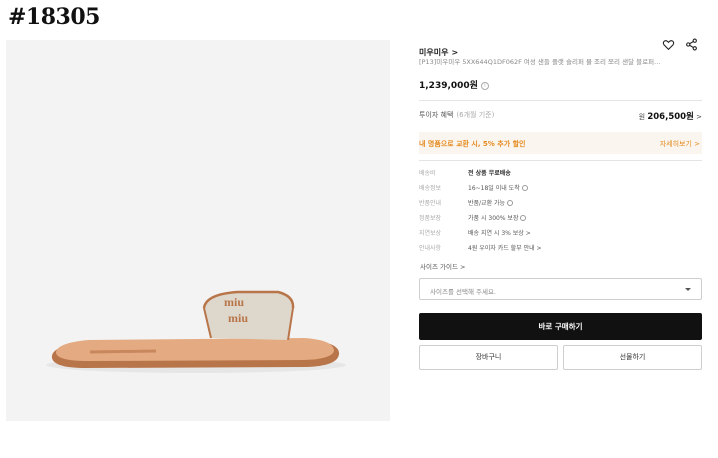 Image resolution: width=718 pixels, height=458 pixels. What do you see at coordinates (494, 188) in the screenshot?
I see `info-value-text: 16~18일 이내 도착` at bounding box center [494, 188].